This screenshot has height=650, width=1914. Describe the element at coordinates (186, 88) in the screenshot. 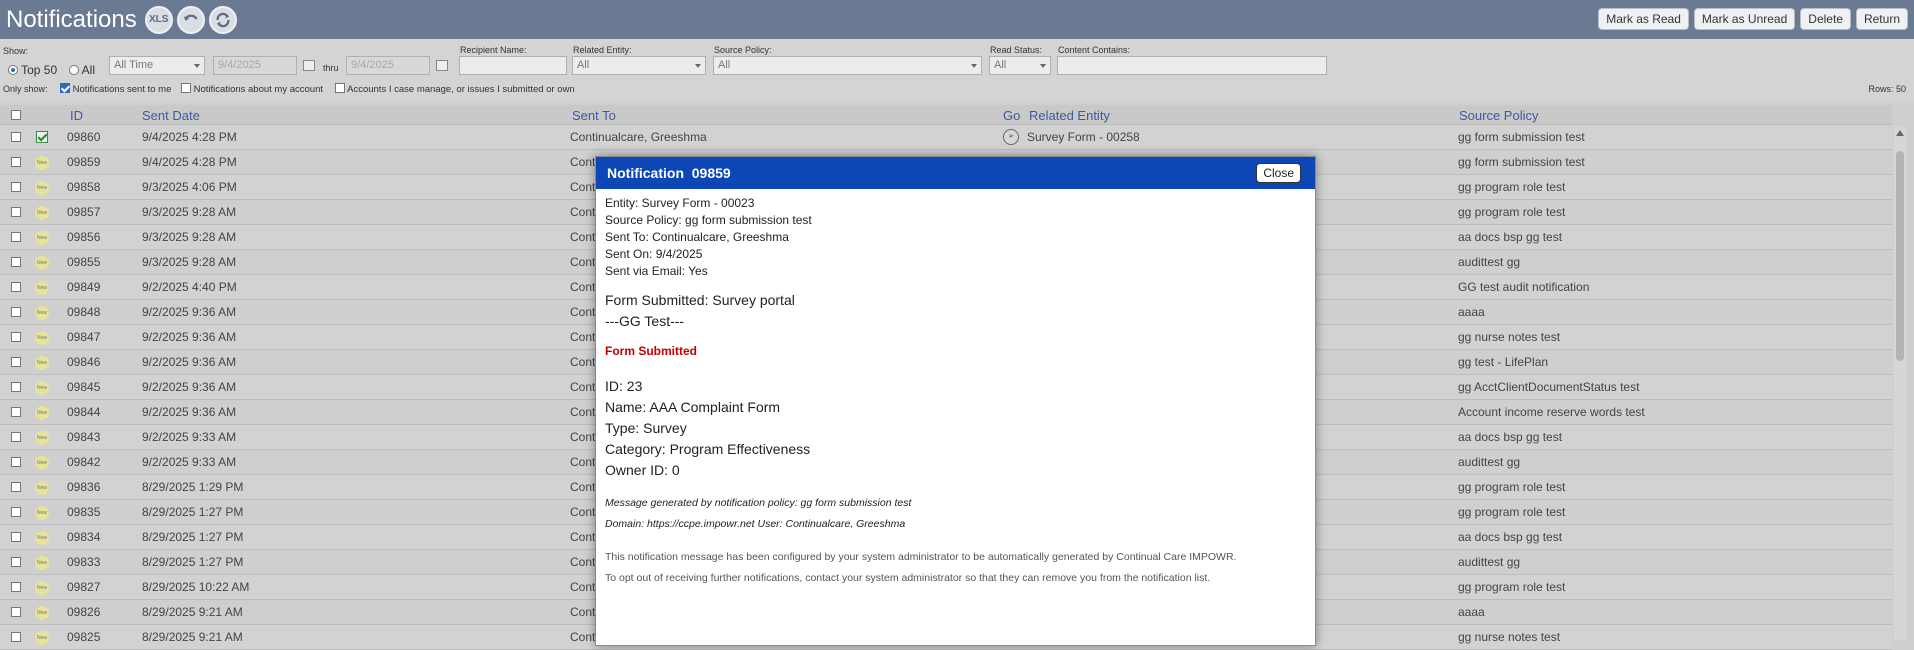

I see `about-account-checkbox` at that location.